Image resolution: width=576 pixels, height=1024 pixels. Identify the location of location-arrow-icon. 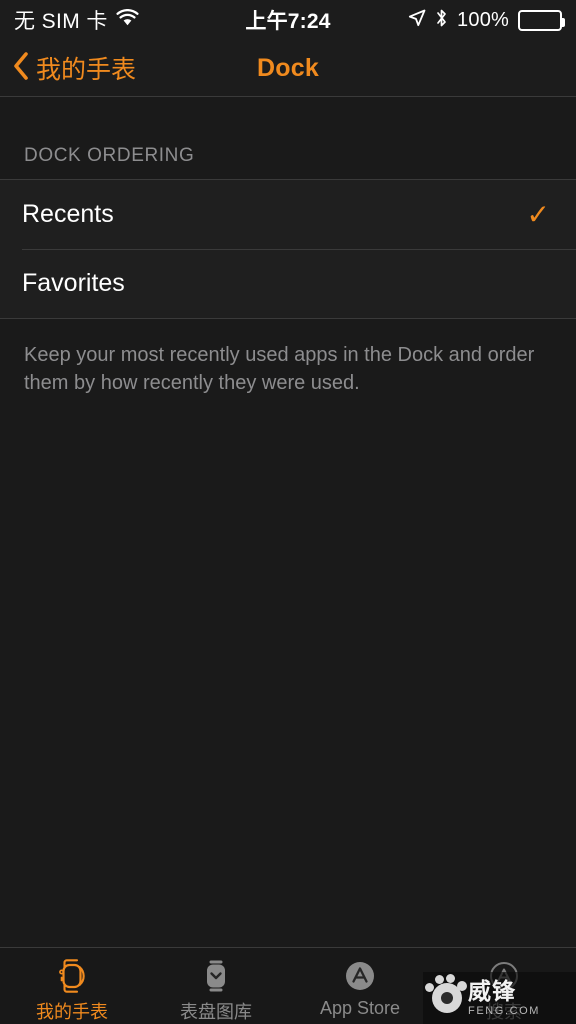
(417, 20).